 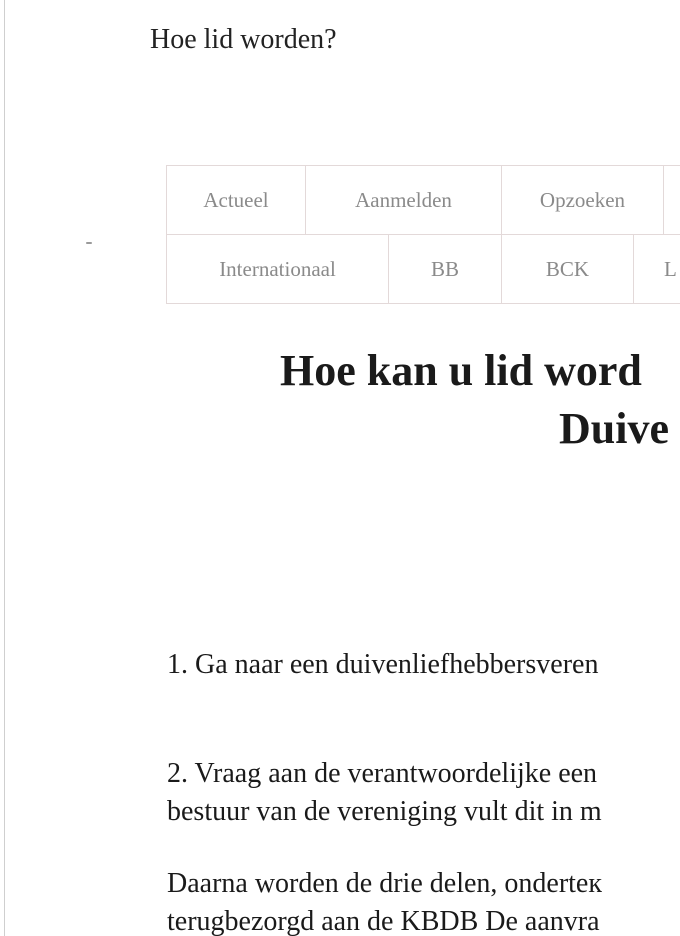 I want to click on nav-item-internationaal: Internationaal, so click(x=278, y=269).